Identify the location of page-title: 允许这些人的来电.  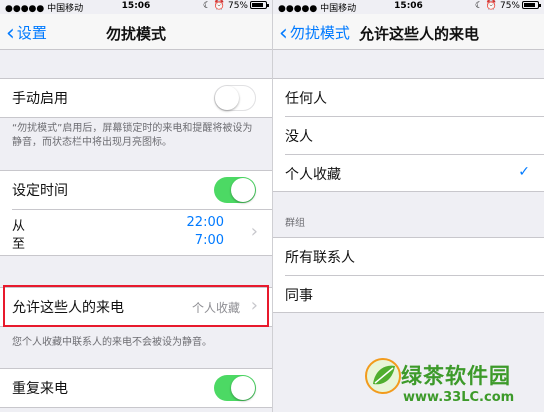
(419, 34).